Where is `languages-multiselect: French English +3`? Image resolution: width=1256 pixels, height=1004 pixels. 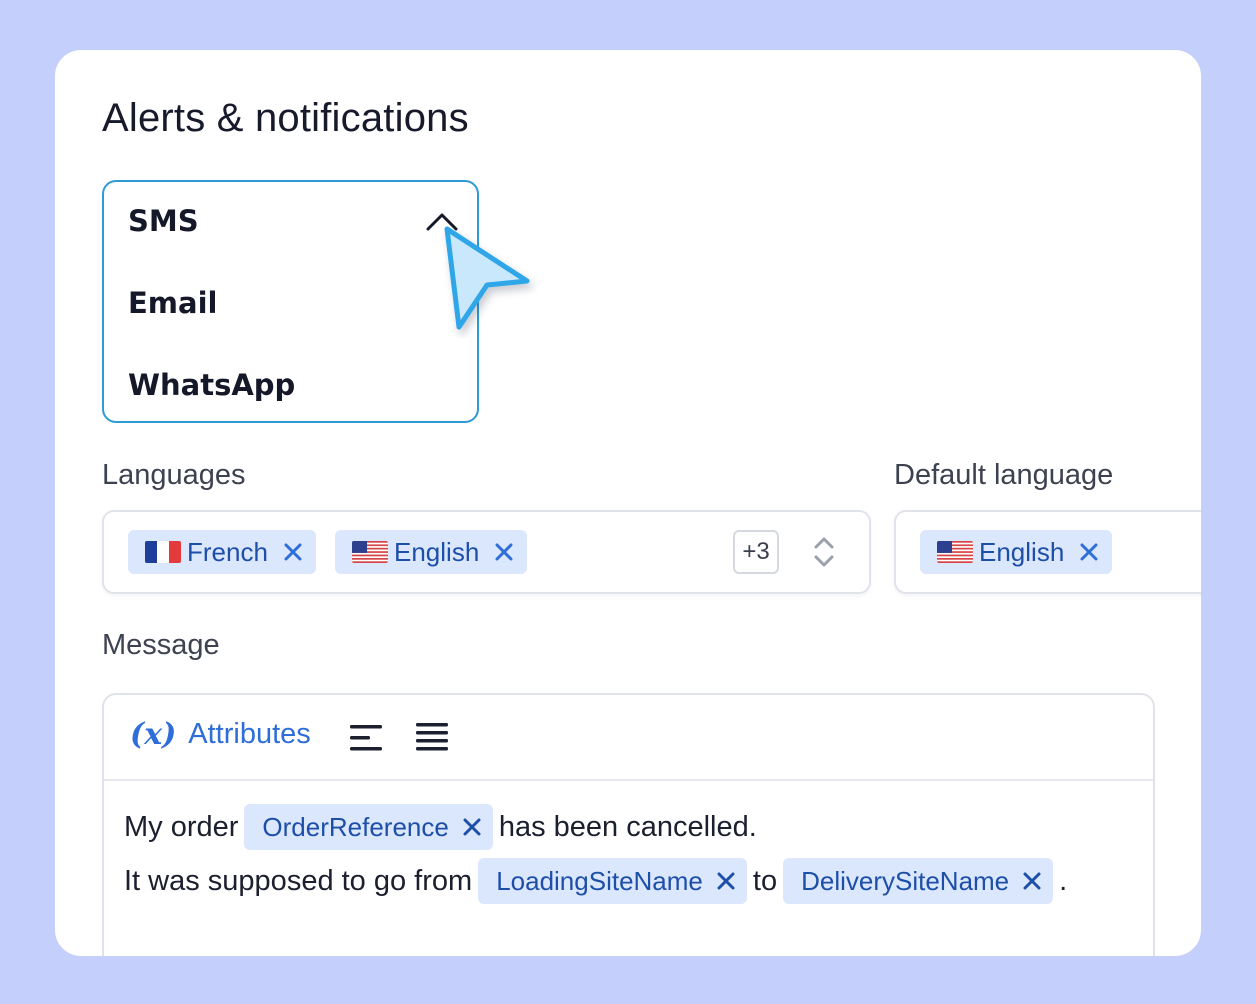 languages-multiselect: French English +3 is located at coordinates (486, 552).